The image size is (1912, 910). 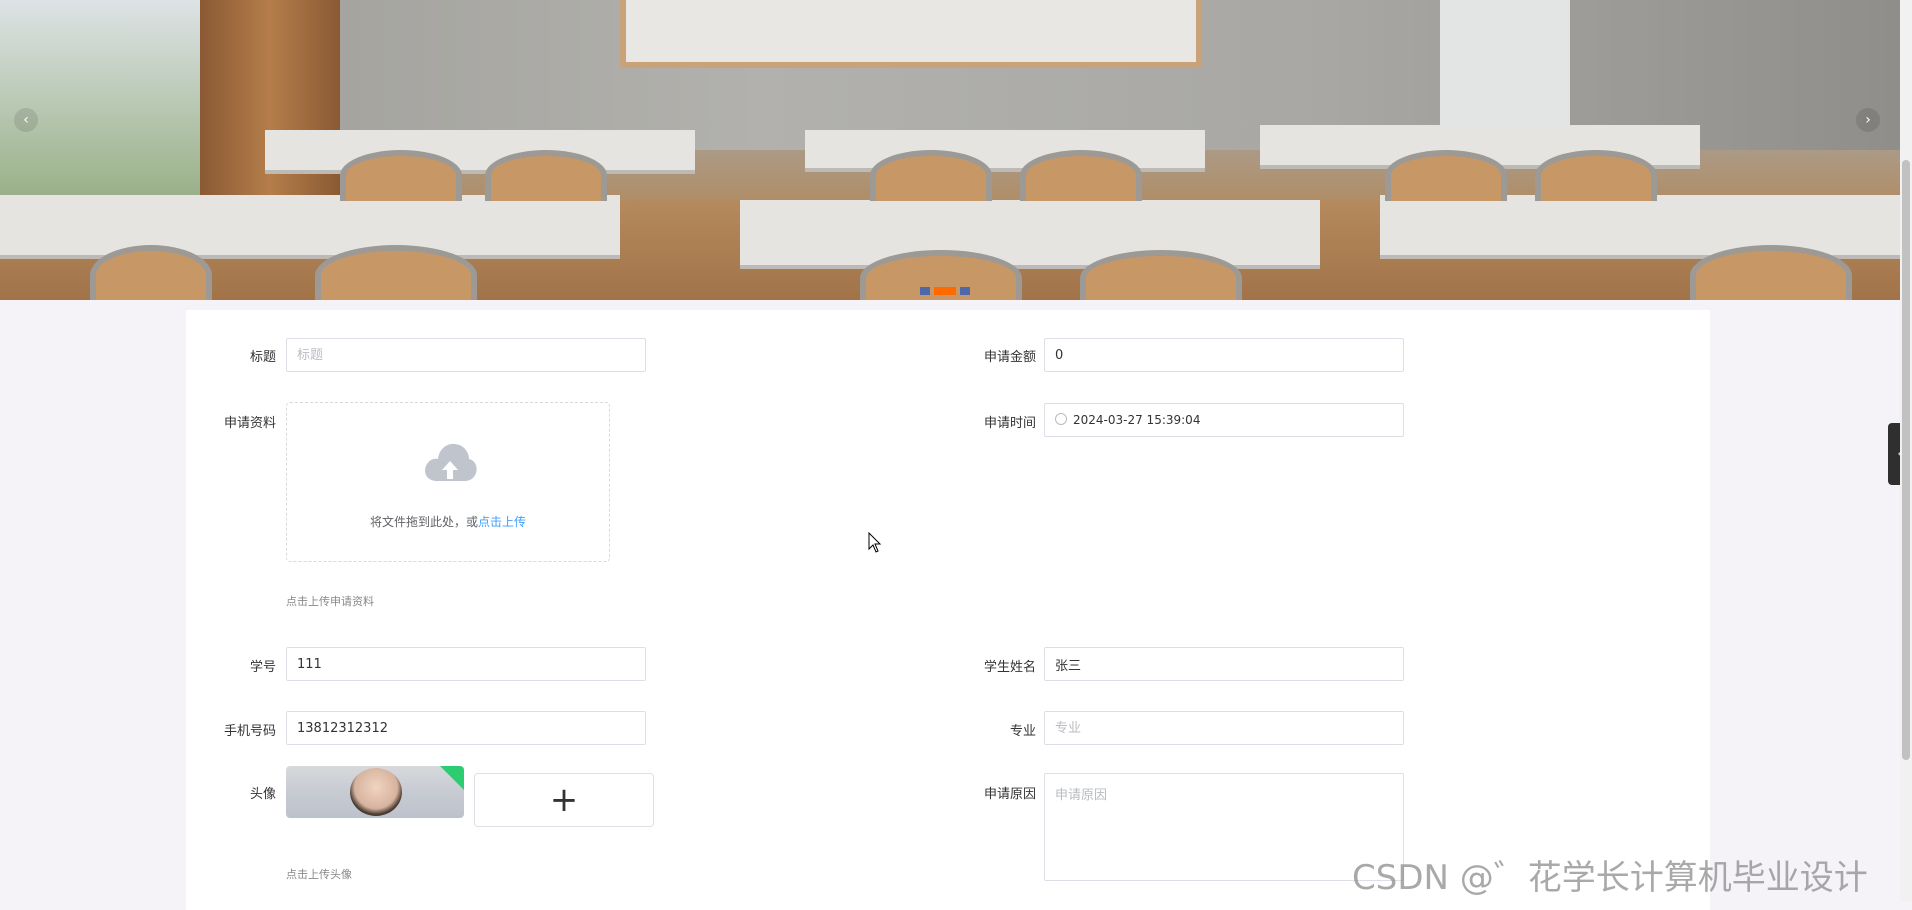 What do you see at coordinates (1009, 667) in the screenshot?
I see `student-name-label: 学生姓名` at bounding box center [1009, 667].